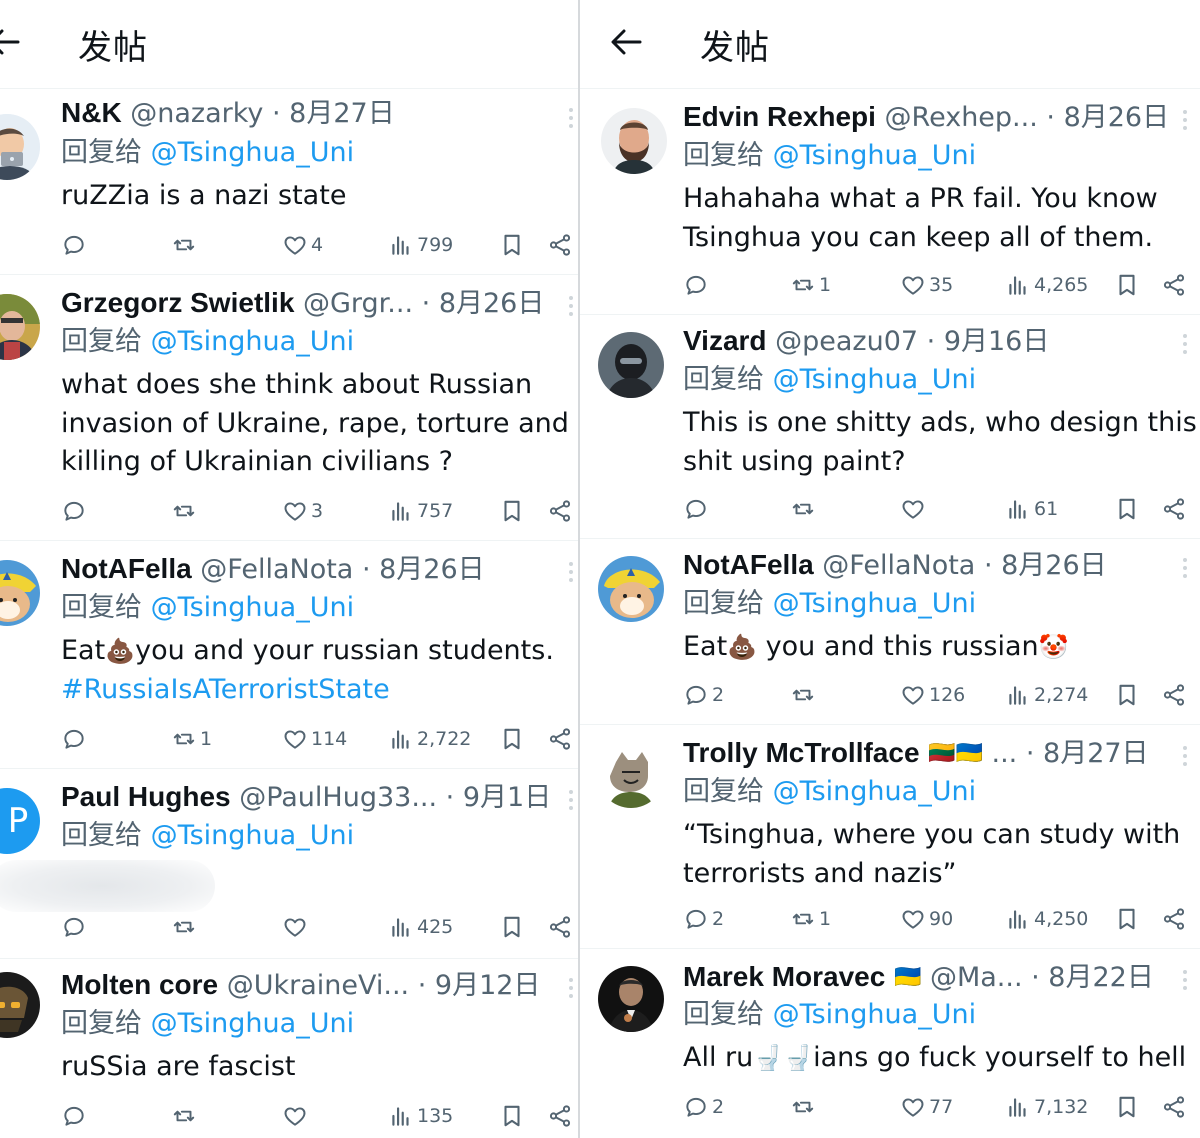  Describe the element at coordinates (784, 976) in the screenshot. I see `display-name: Marek Moravec` at that location.